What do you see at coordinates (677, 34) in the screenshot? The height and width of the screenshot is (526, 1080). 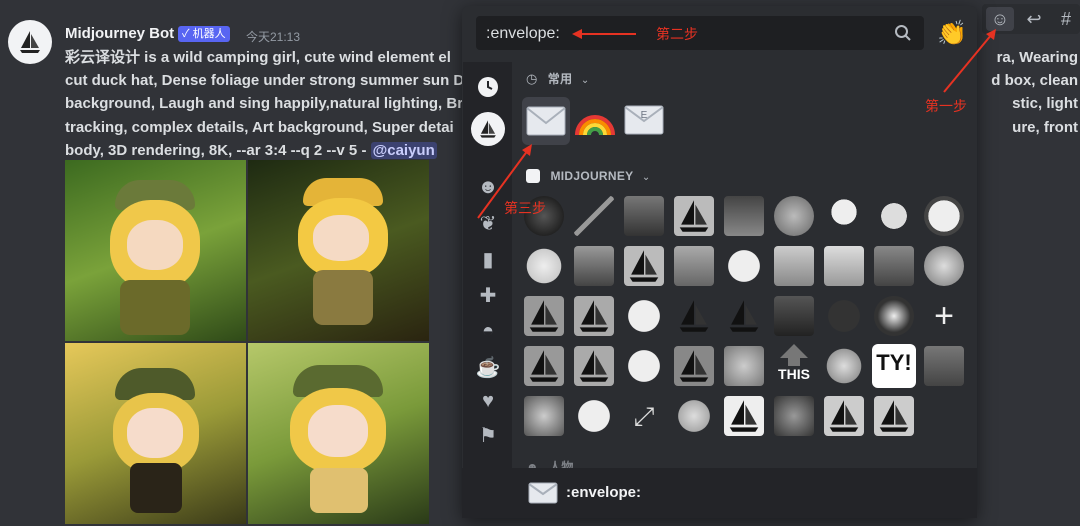 I see `annotation-step2: 第二步` at bounding box center [677, 34].